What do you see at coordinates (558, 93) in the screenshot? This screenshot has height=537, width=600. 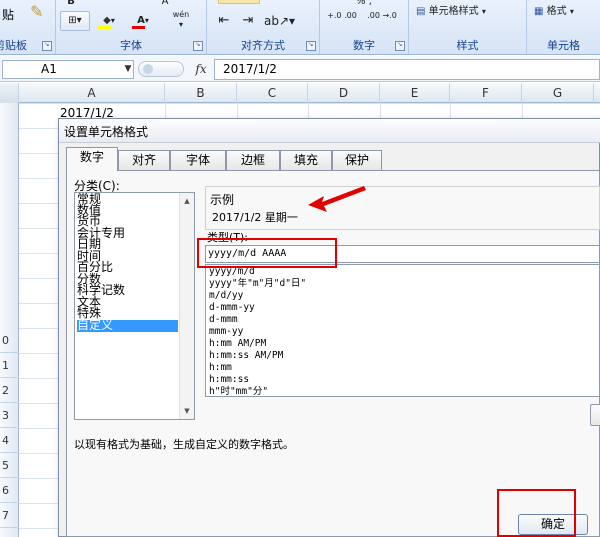 I see `column-header-g: G` at bounding box center [558, 93].